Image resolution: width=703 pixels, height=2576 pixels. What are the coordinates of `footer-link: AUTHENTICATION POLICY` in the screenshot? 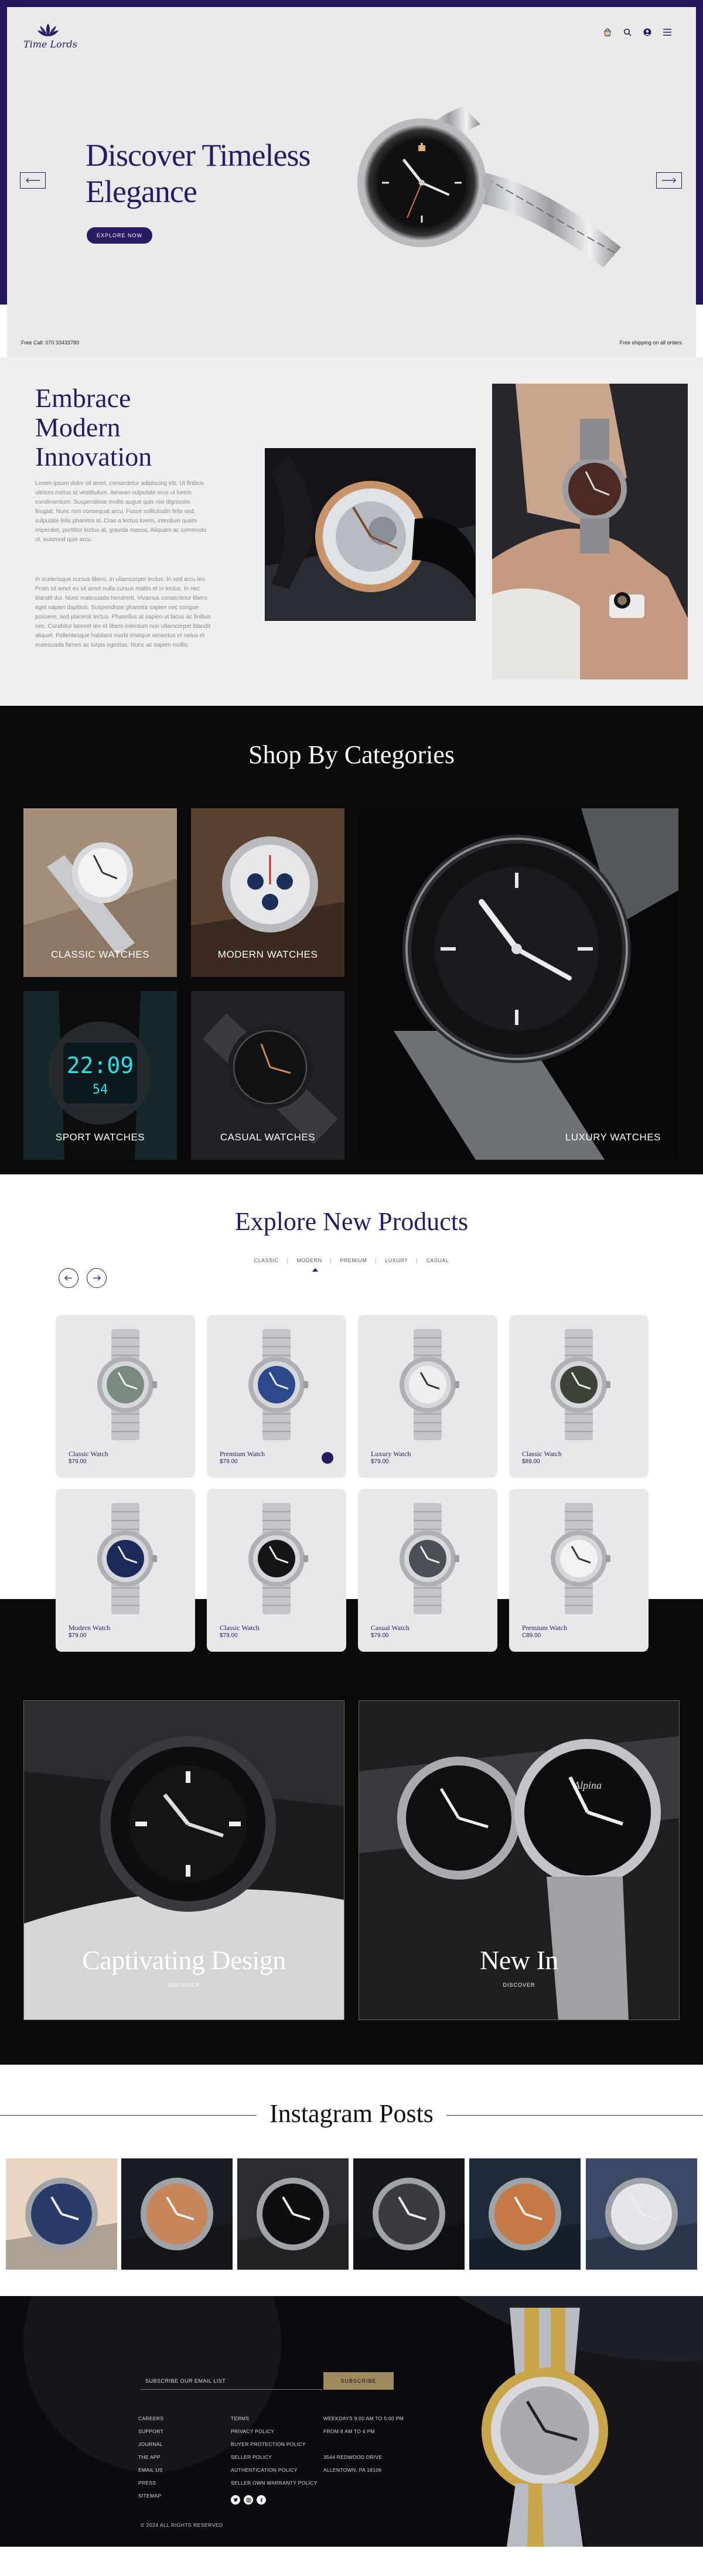 It's located at (274, 2470).